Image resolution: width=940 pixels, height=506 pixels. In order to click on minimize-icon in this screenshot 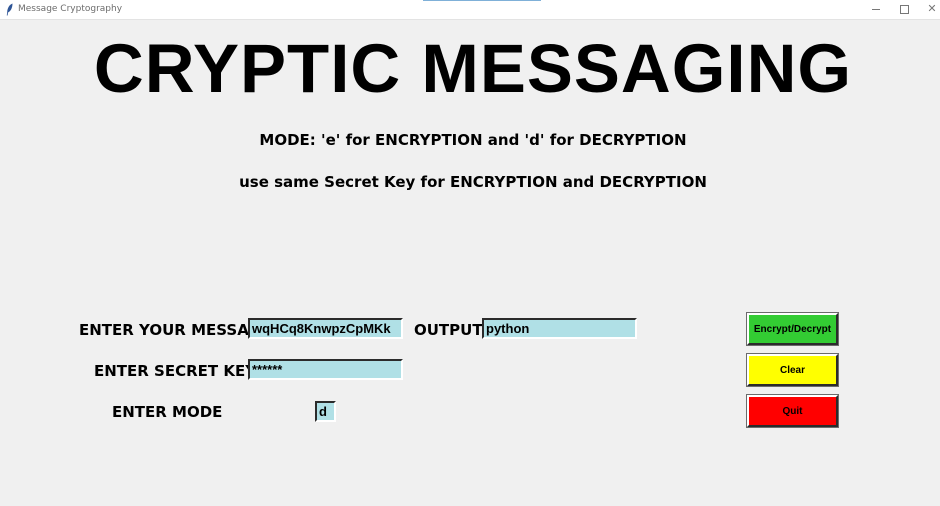, I will do `click(876, 9)`.